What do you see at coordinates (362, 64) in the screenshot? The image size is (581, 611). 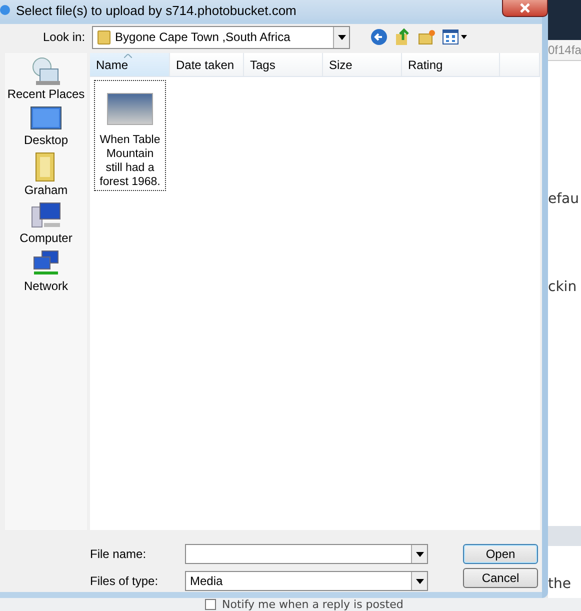 I see `column-header: Size` at bounding box center [362, 64].